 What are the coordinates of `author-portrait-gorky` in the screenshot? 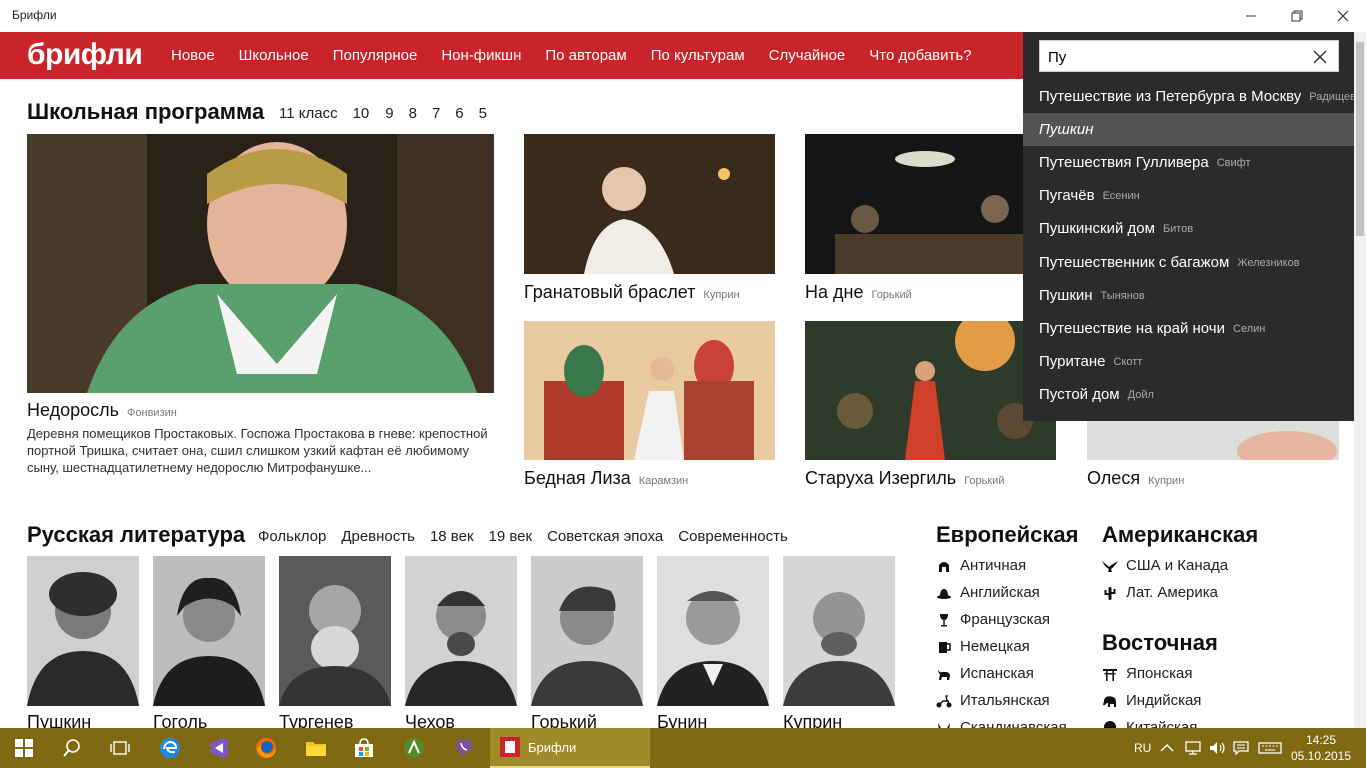 It's located at (587, 631).